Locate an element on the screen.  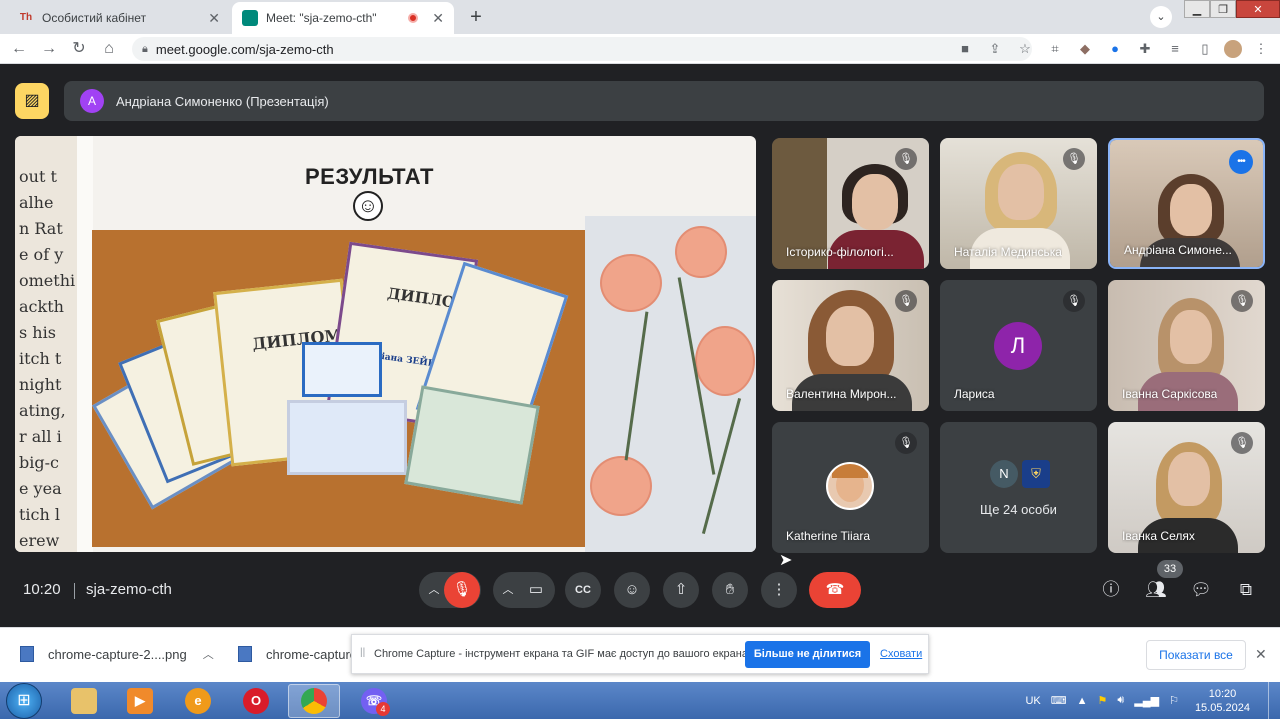
participant-tile: 🎙︎ Наталія Мединська is located at coordinates (1018, 203).